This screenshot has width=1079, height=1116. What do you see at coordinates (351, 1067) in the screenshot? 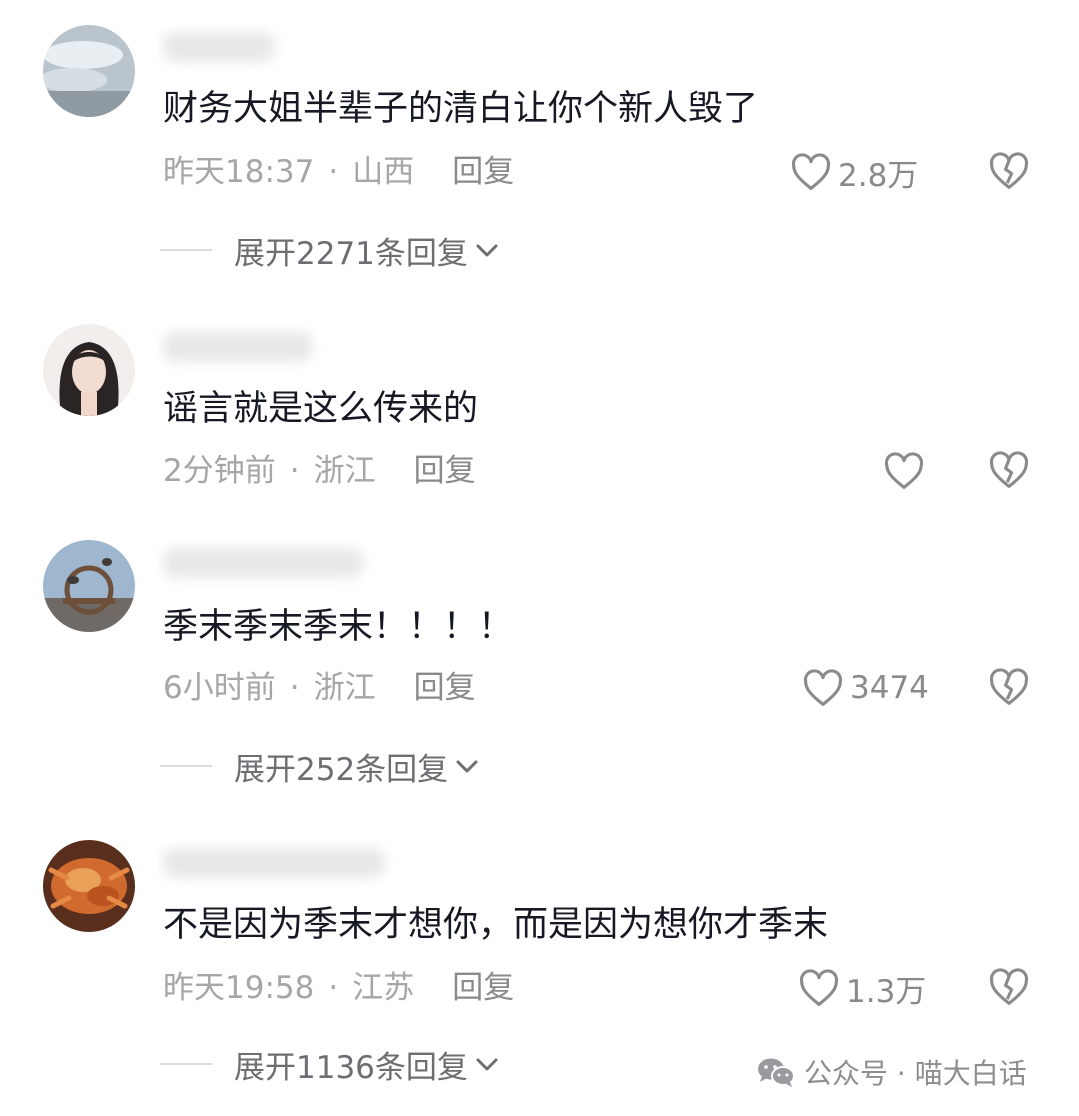
I see `expand-replies-label: 展开1136条回复` at bounding box center [351, 1067].